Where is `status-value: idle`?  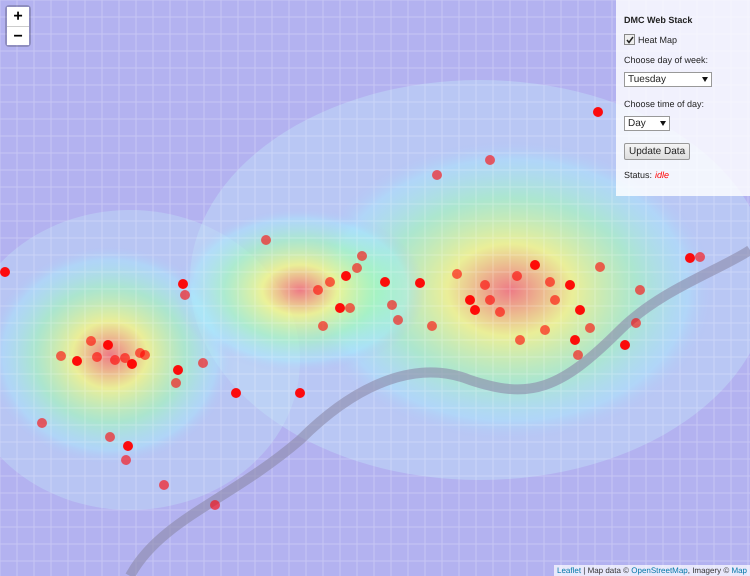 status-value: idle is located at coordinates (662, 175).